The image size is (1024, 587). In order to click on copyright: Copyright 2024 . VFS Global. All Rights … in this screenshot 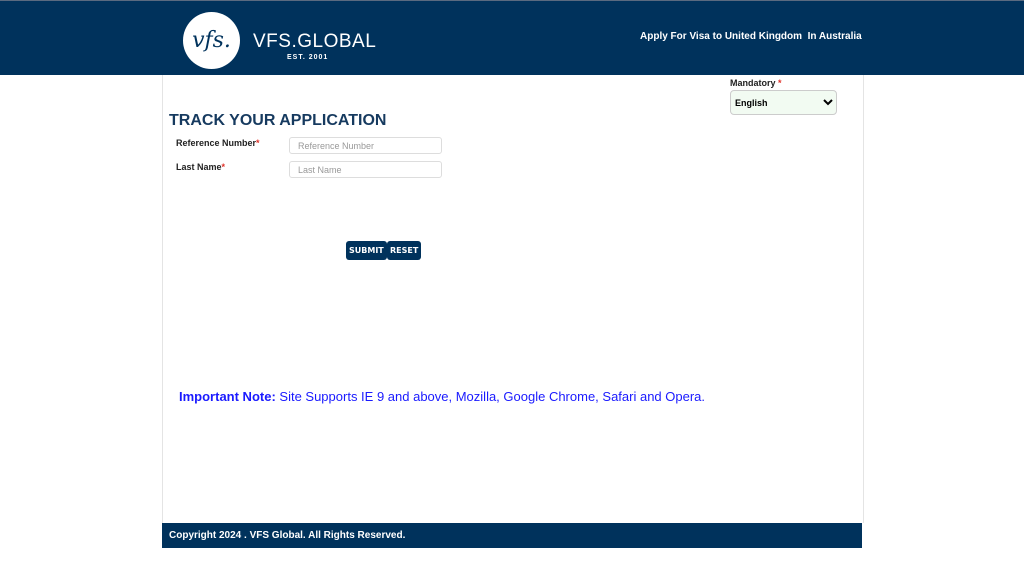, I will do `click(287, 535)`.